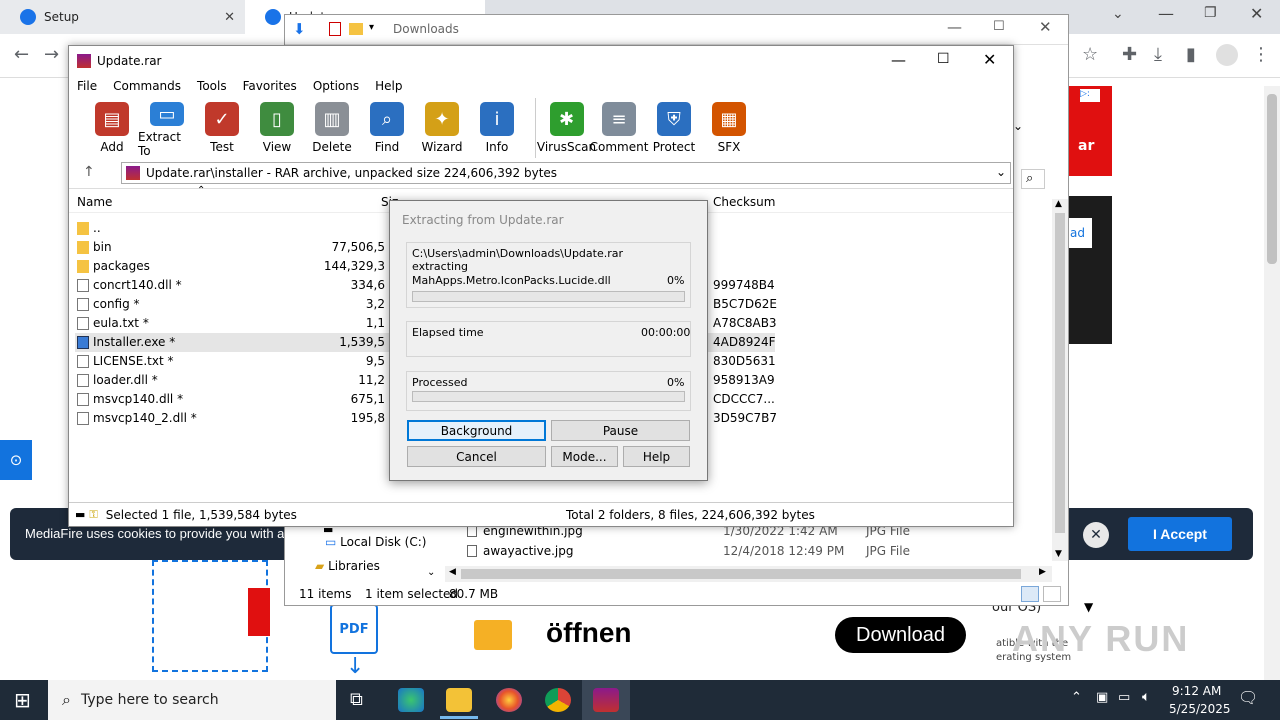 The image size is (1280, 720). Describe the element at coordinates (388, 86) in the screenshot. I see `menu-item: Help` at that location.